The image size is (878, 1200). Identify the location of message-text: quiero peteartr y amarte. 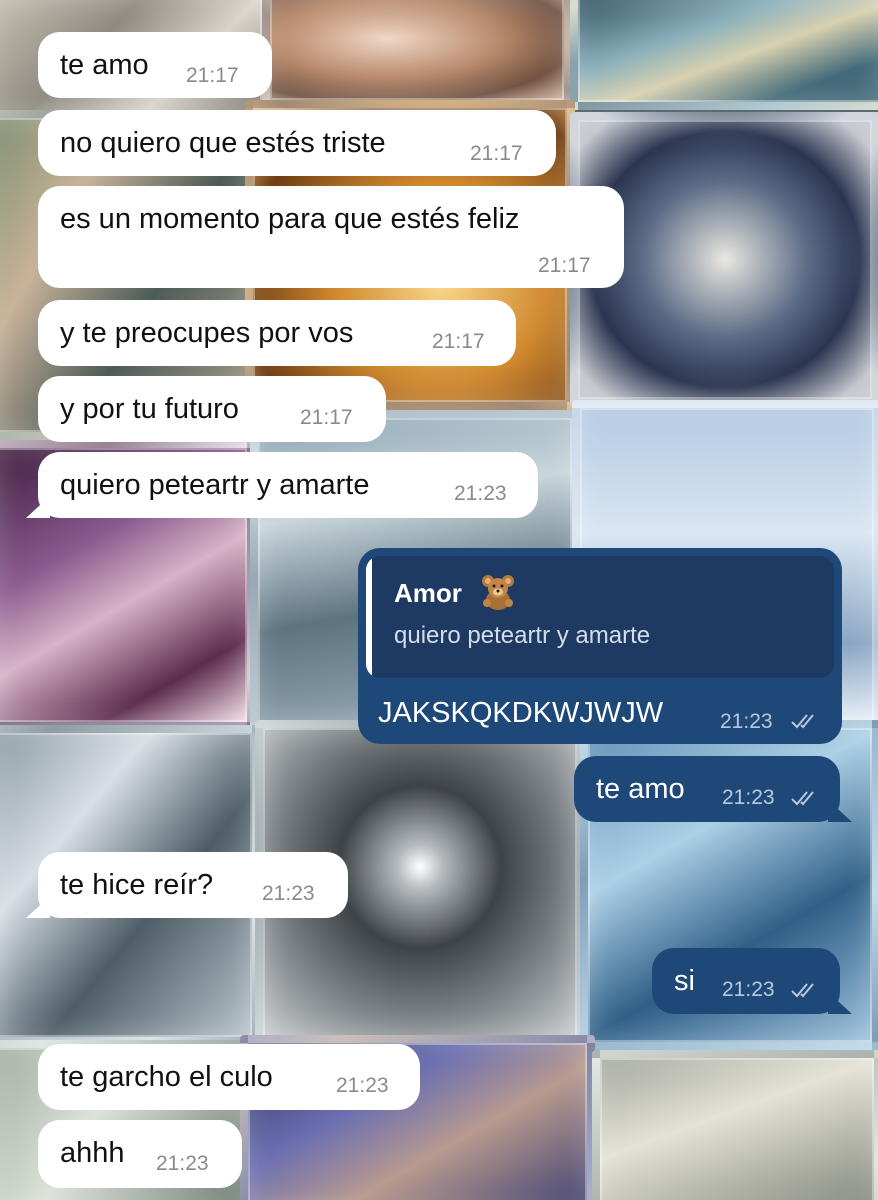
(215, 485).